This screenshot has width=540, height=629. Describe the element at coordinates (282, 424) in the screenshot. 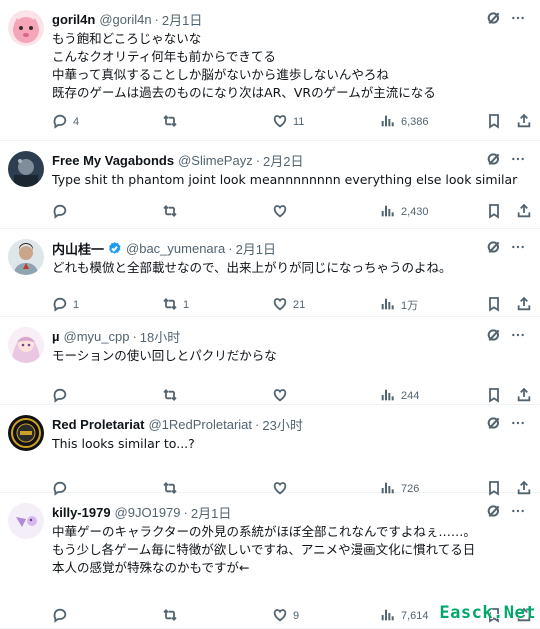

I see `timestamp: 23小时` at that location.